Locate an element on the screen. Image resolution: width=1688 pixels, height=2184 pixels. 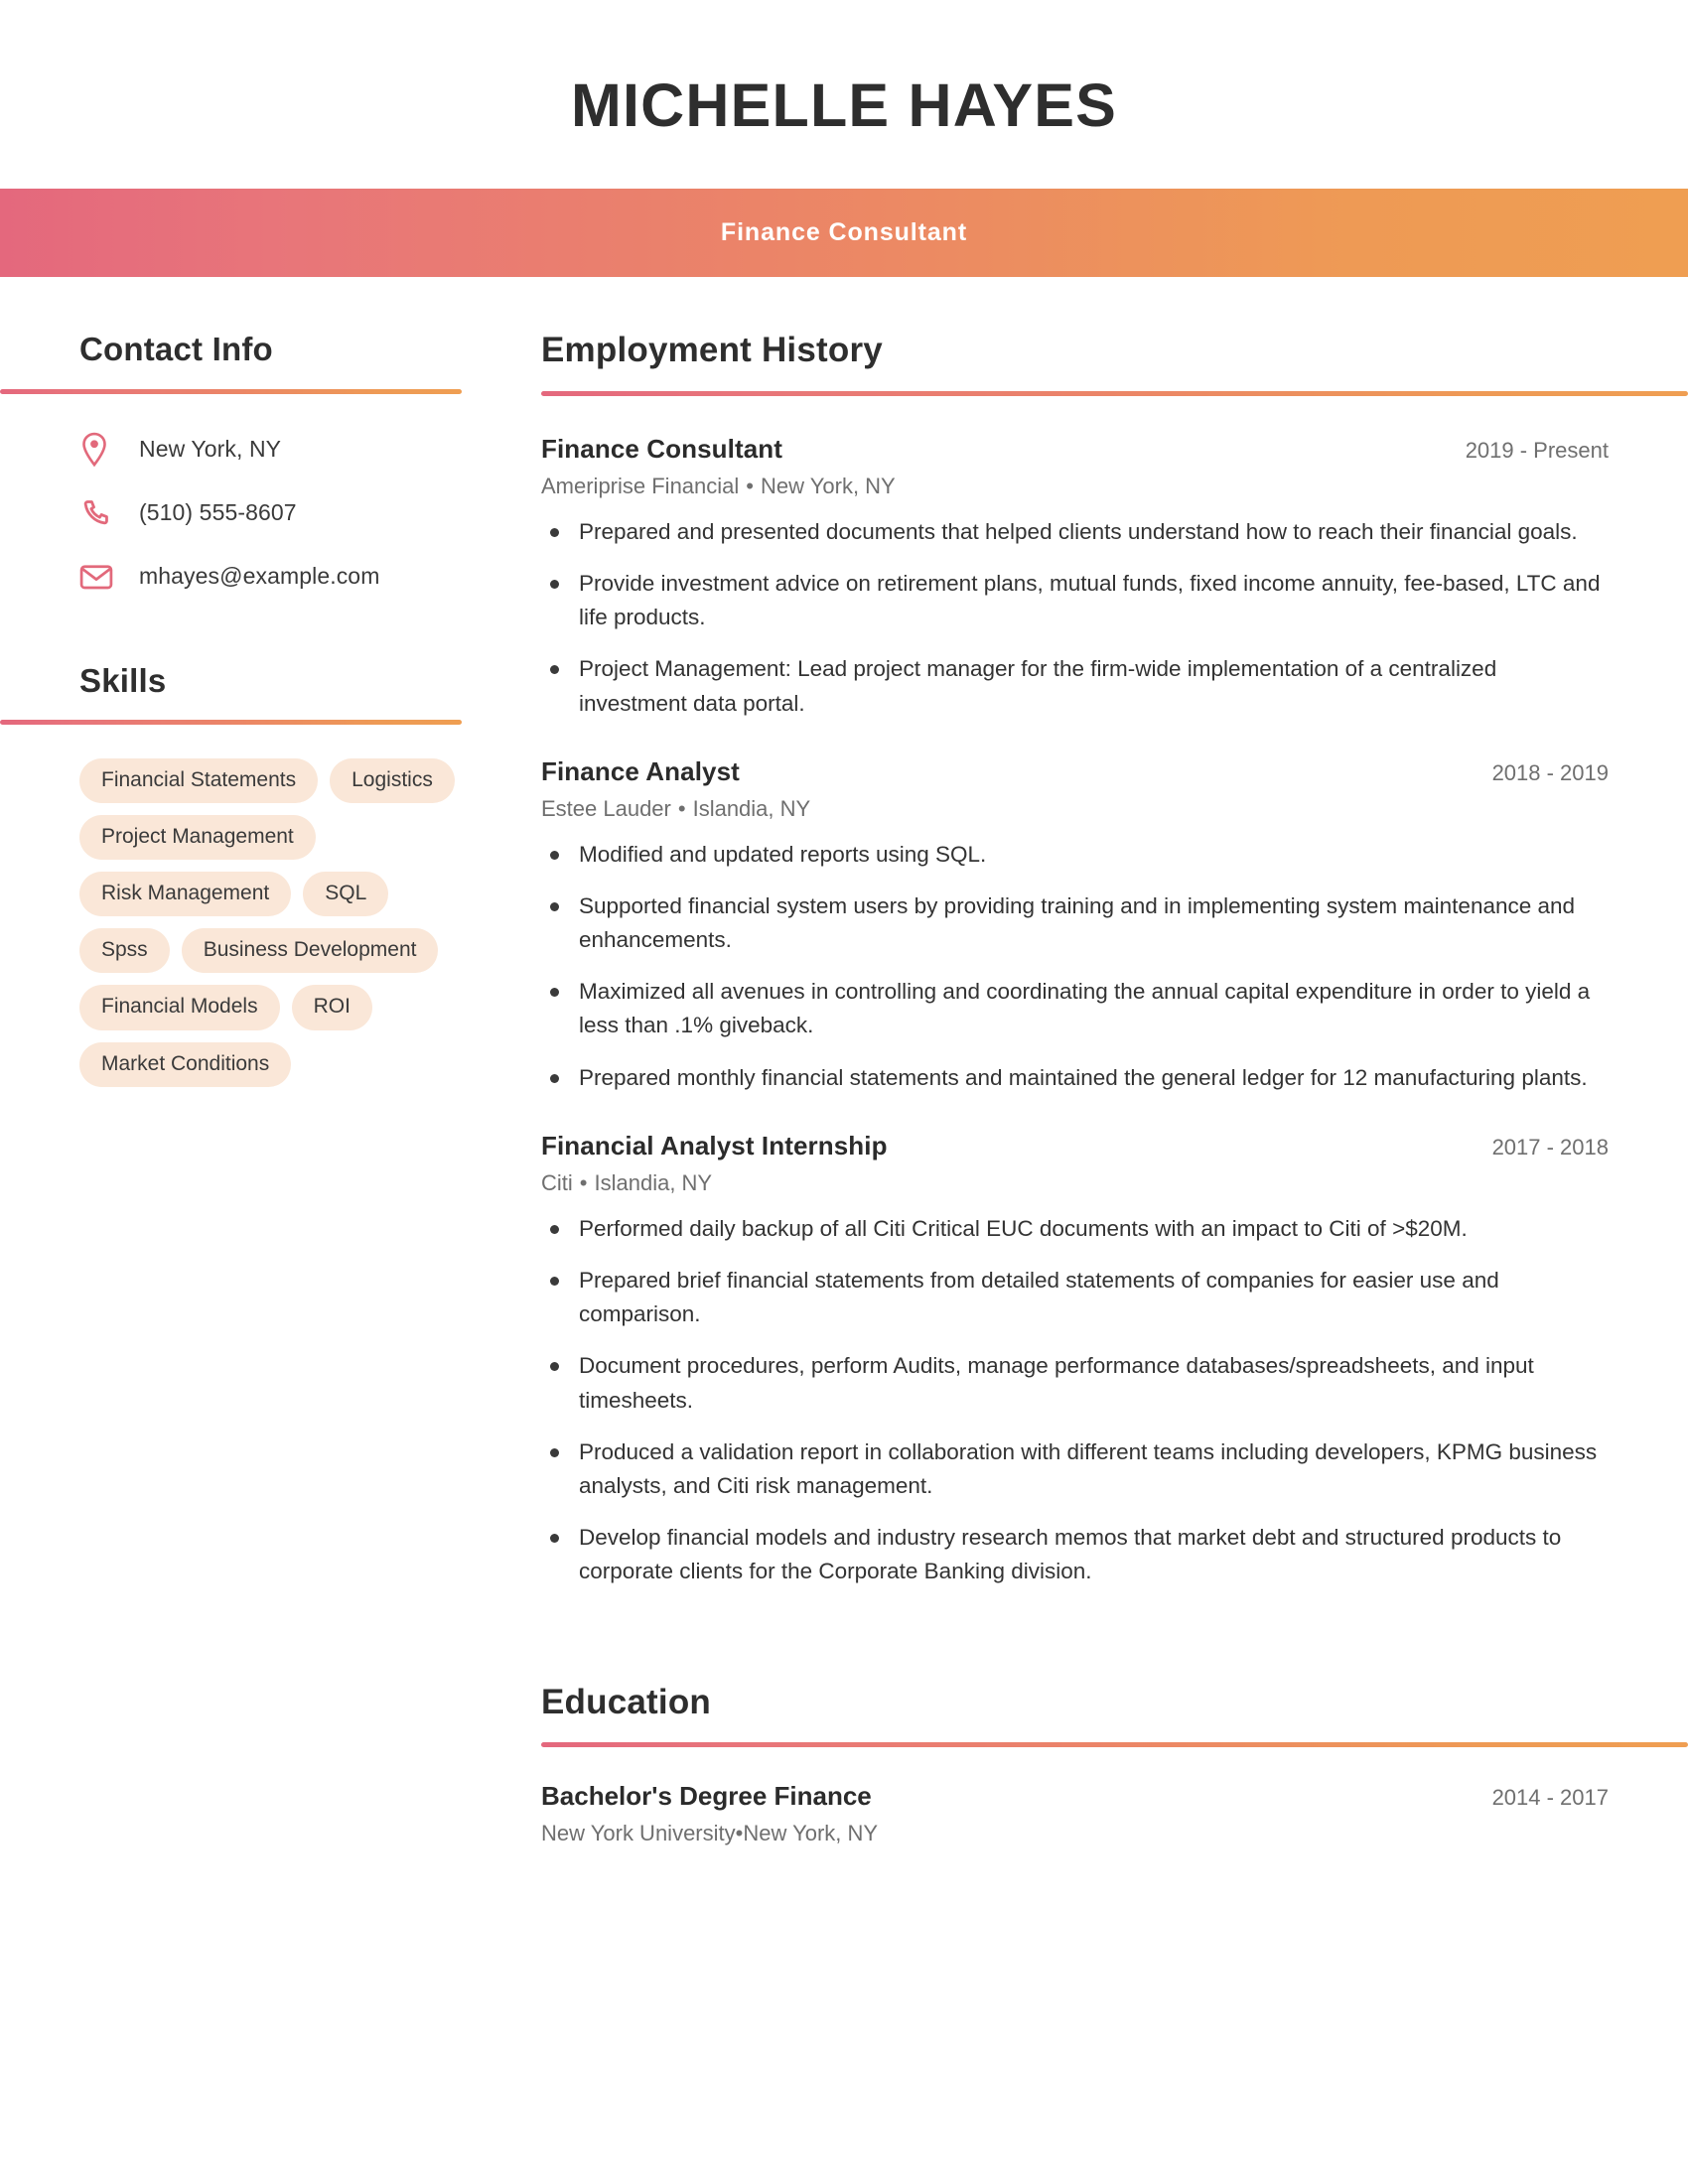
resume-header: MICHELLE HAYES is located at coordinates (844, 94).